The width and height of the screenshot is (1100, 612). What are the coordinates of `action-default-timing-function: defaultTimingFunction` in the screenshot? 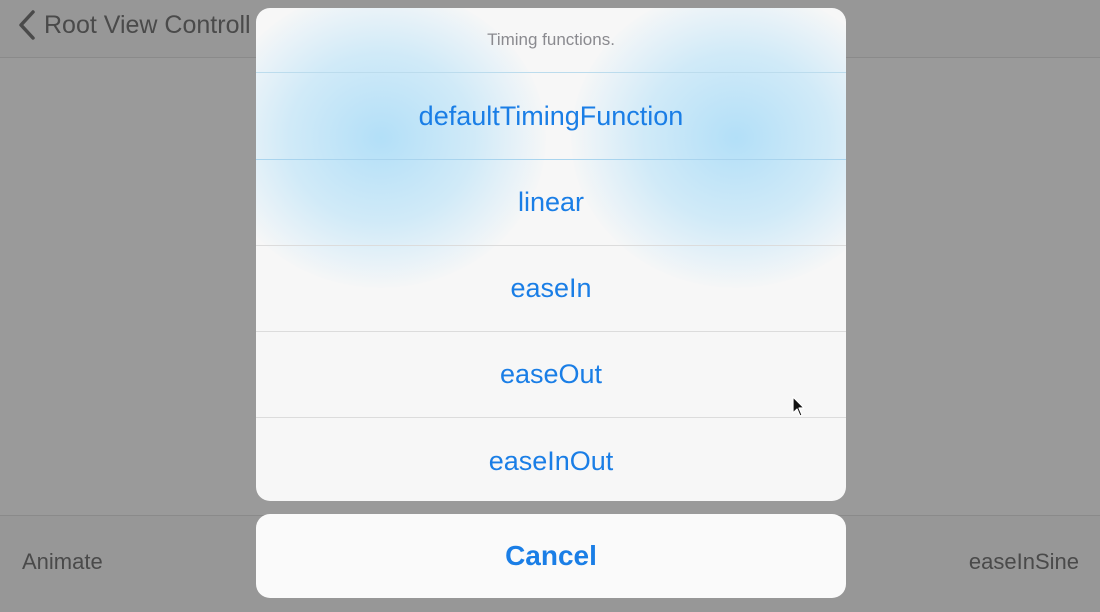 It's located at (551, 117).